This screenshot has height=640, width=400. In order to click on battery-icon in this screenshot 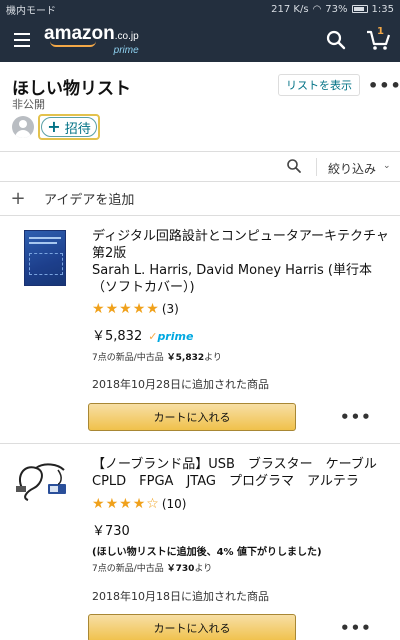, I will do `click(359, 9)`.